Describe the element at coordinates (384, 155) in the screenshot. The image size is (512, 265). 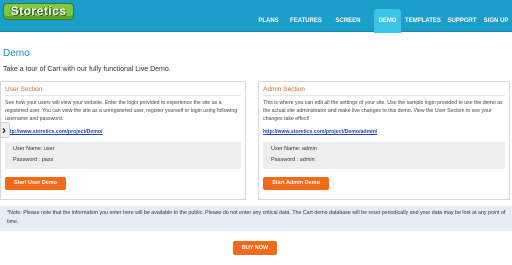
I see `admin-credentials-box: User Name: admin Password : admin` at that location.